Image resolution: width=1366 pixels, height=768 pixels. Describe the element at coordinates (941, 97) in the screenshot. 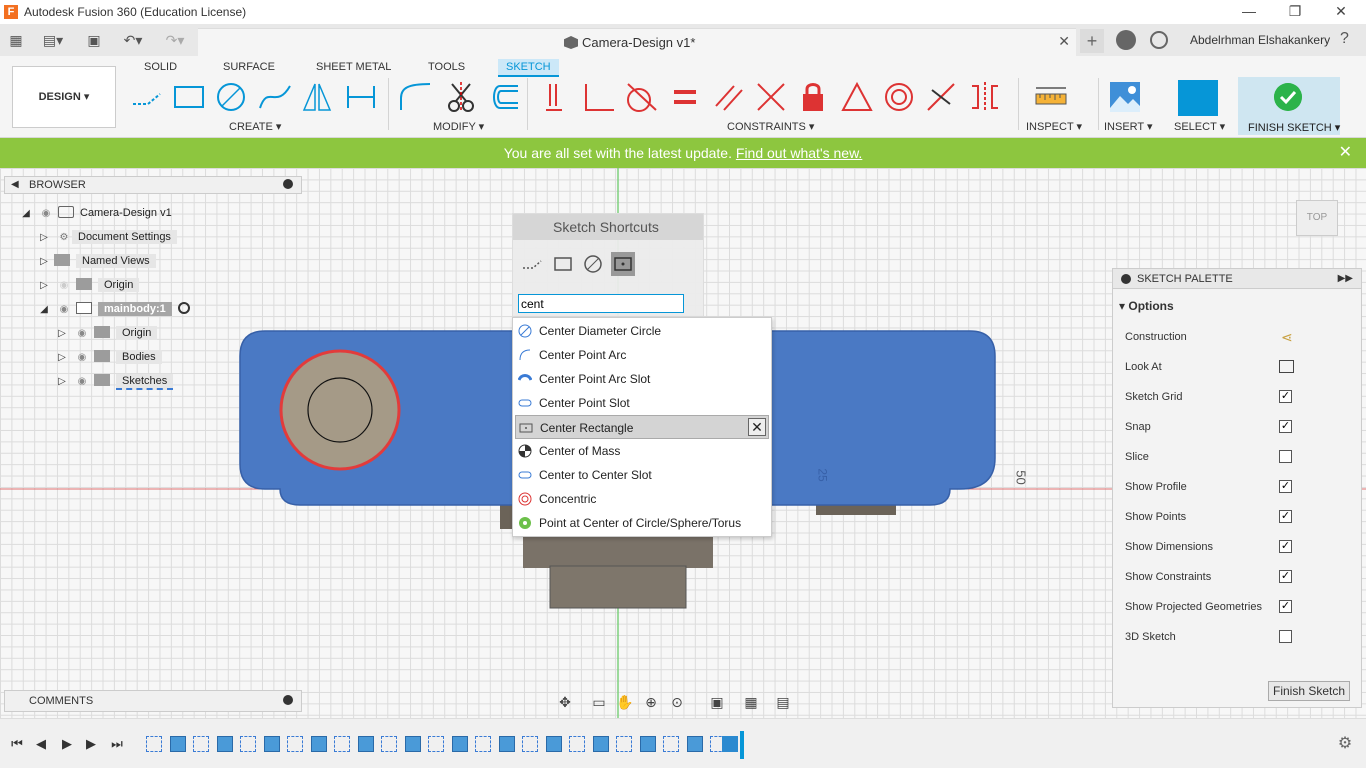

I see `midpoint-constraint-icon` at that location.